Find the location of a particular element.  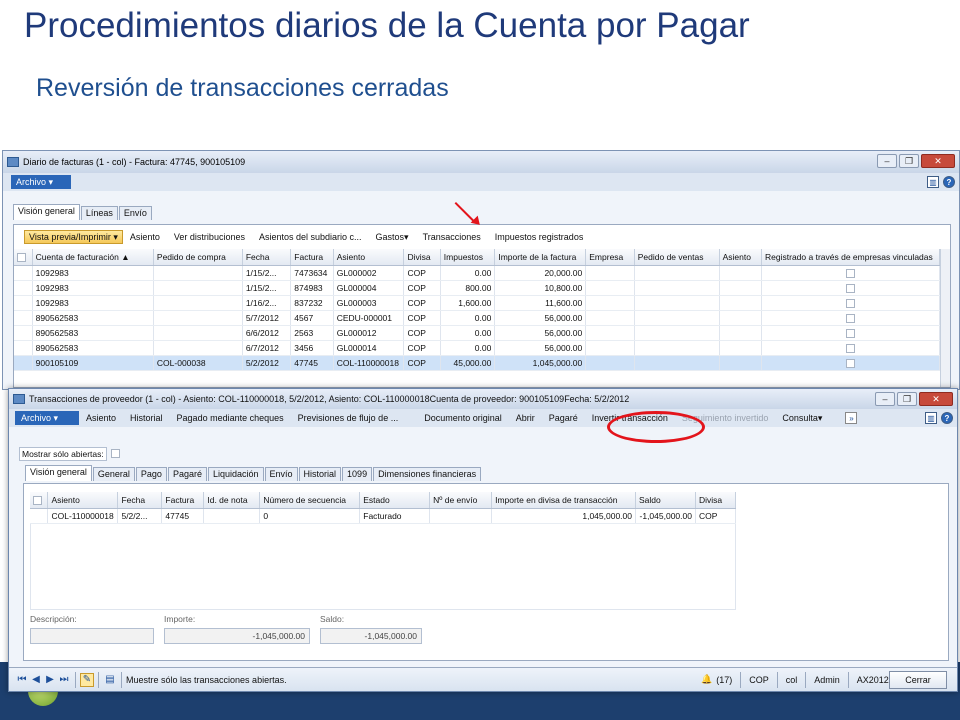

col-impuestos: Impuestos is located at coordinates (468, 257).